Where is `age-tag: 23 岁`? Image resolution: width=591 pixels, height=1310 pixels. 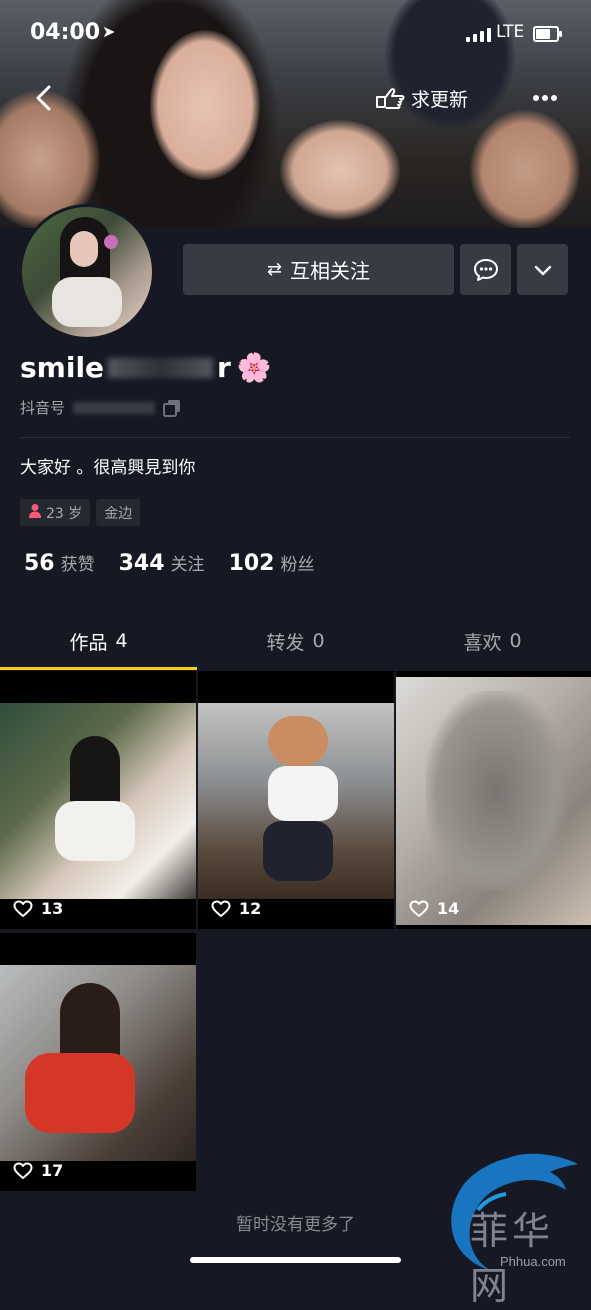 age-tag: 23 岁 is located at coordinates (55, 512).